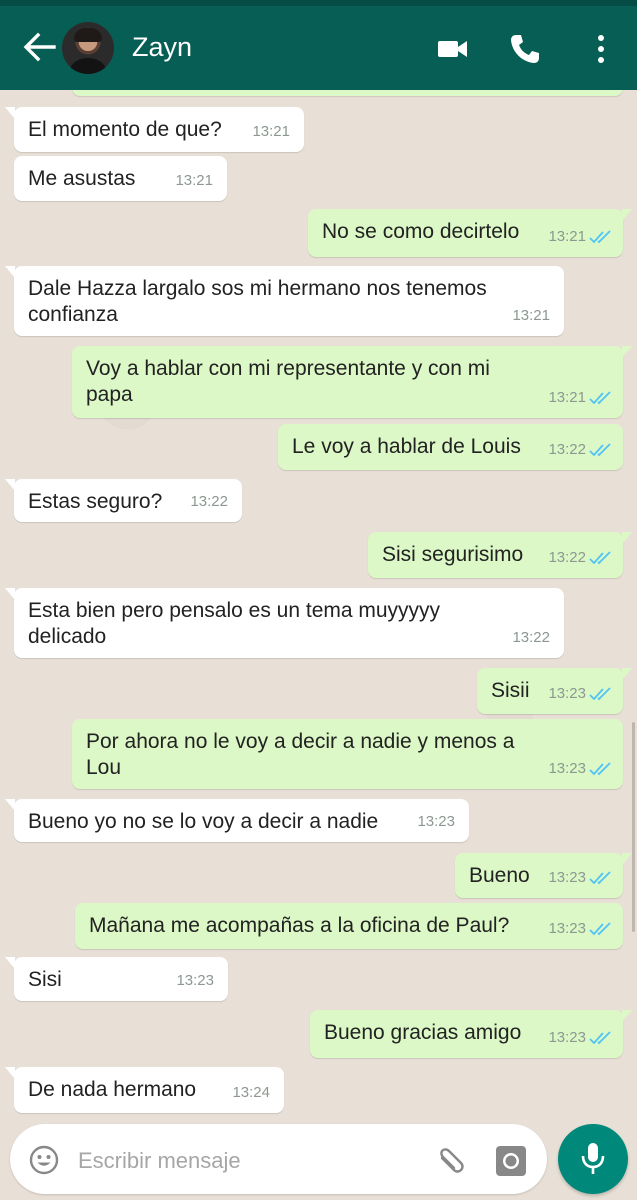 This screenshot has width=637, height=1200. I want to click on message-text-line: Bueno, so click(499, 875).